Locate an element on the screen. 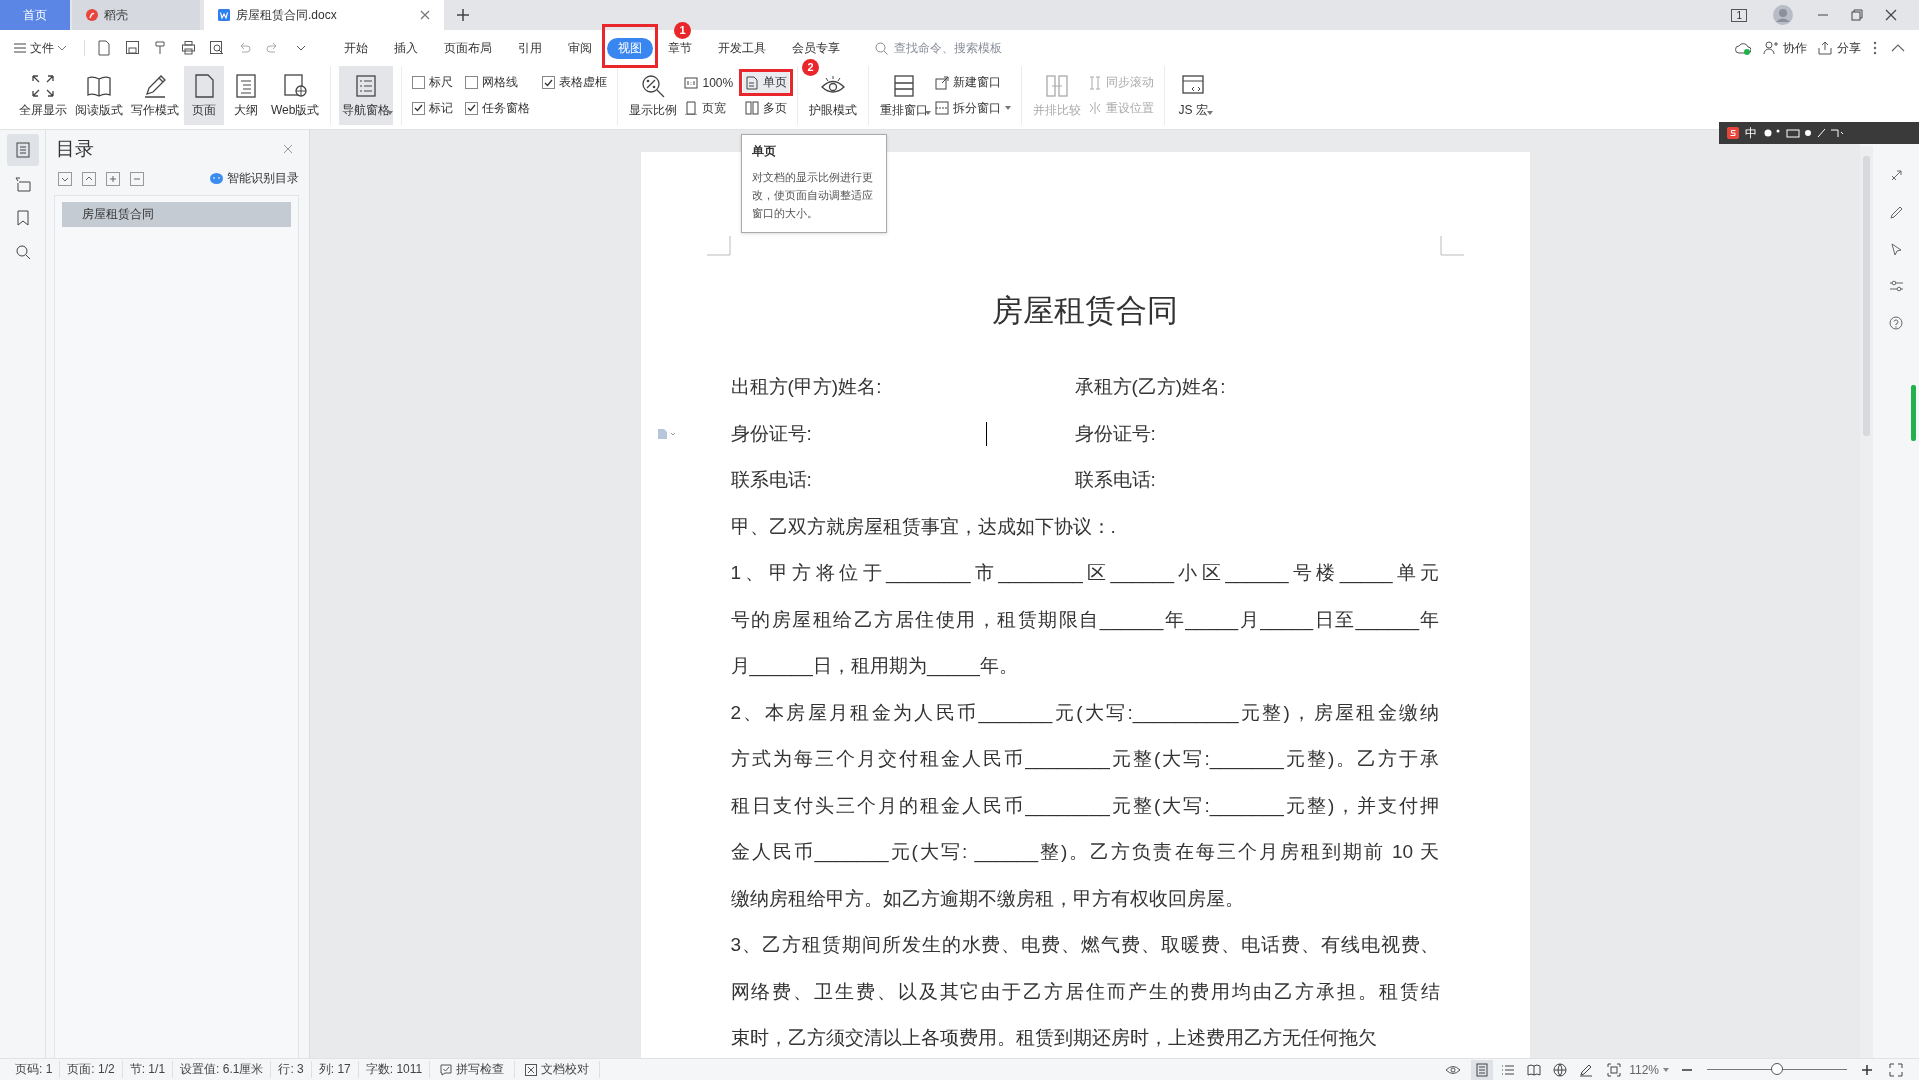 The image size is (1919, 1080). ribbon-button: 显示比例 is located at coordinates (653, 95).